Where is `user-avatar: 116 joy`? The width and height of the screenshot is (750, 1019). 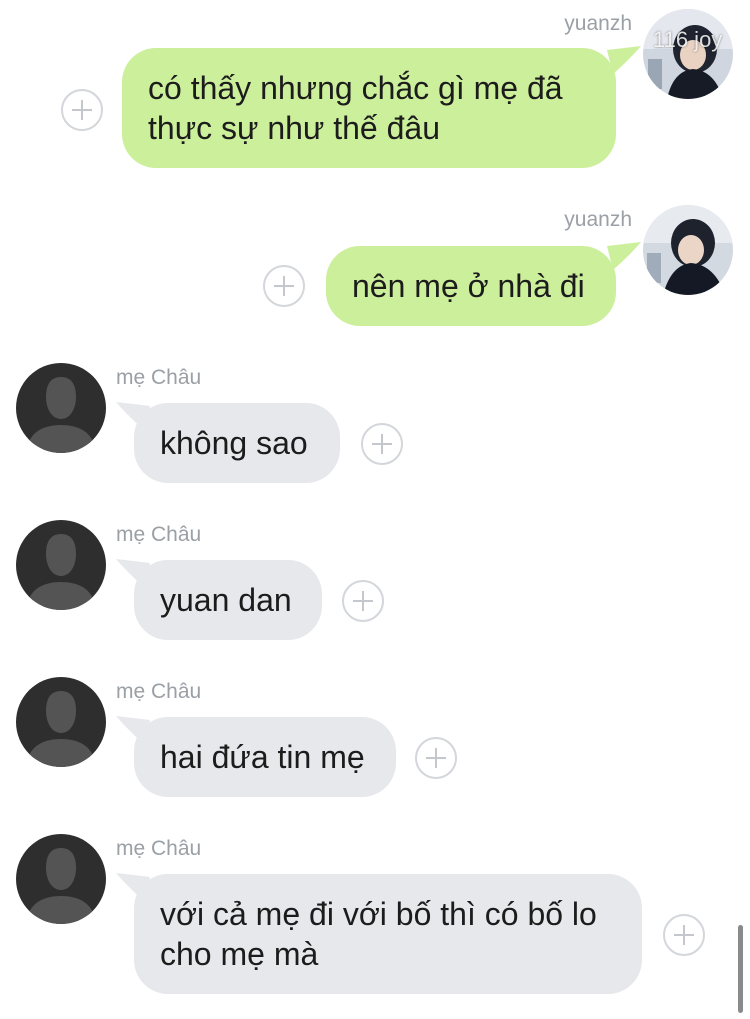
user-avatar: 116 joy is located at coordinates (688, 54).